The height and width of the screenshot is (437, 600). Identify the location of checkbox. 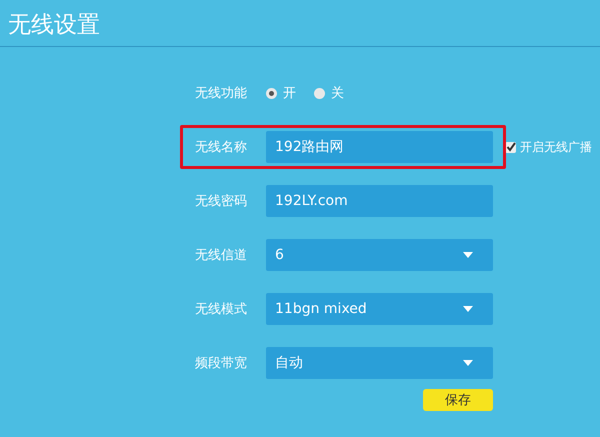
(510, 147).